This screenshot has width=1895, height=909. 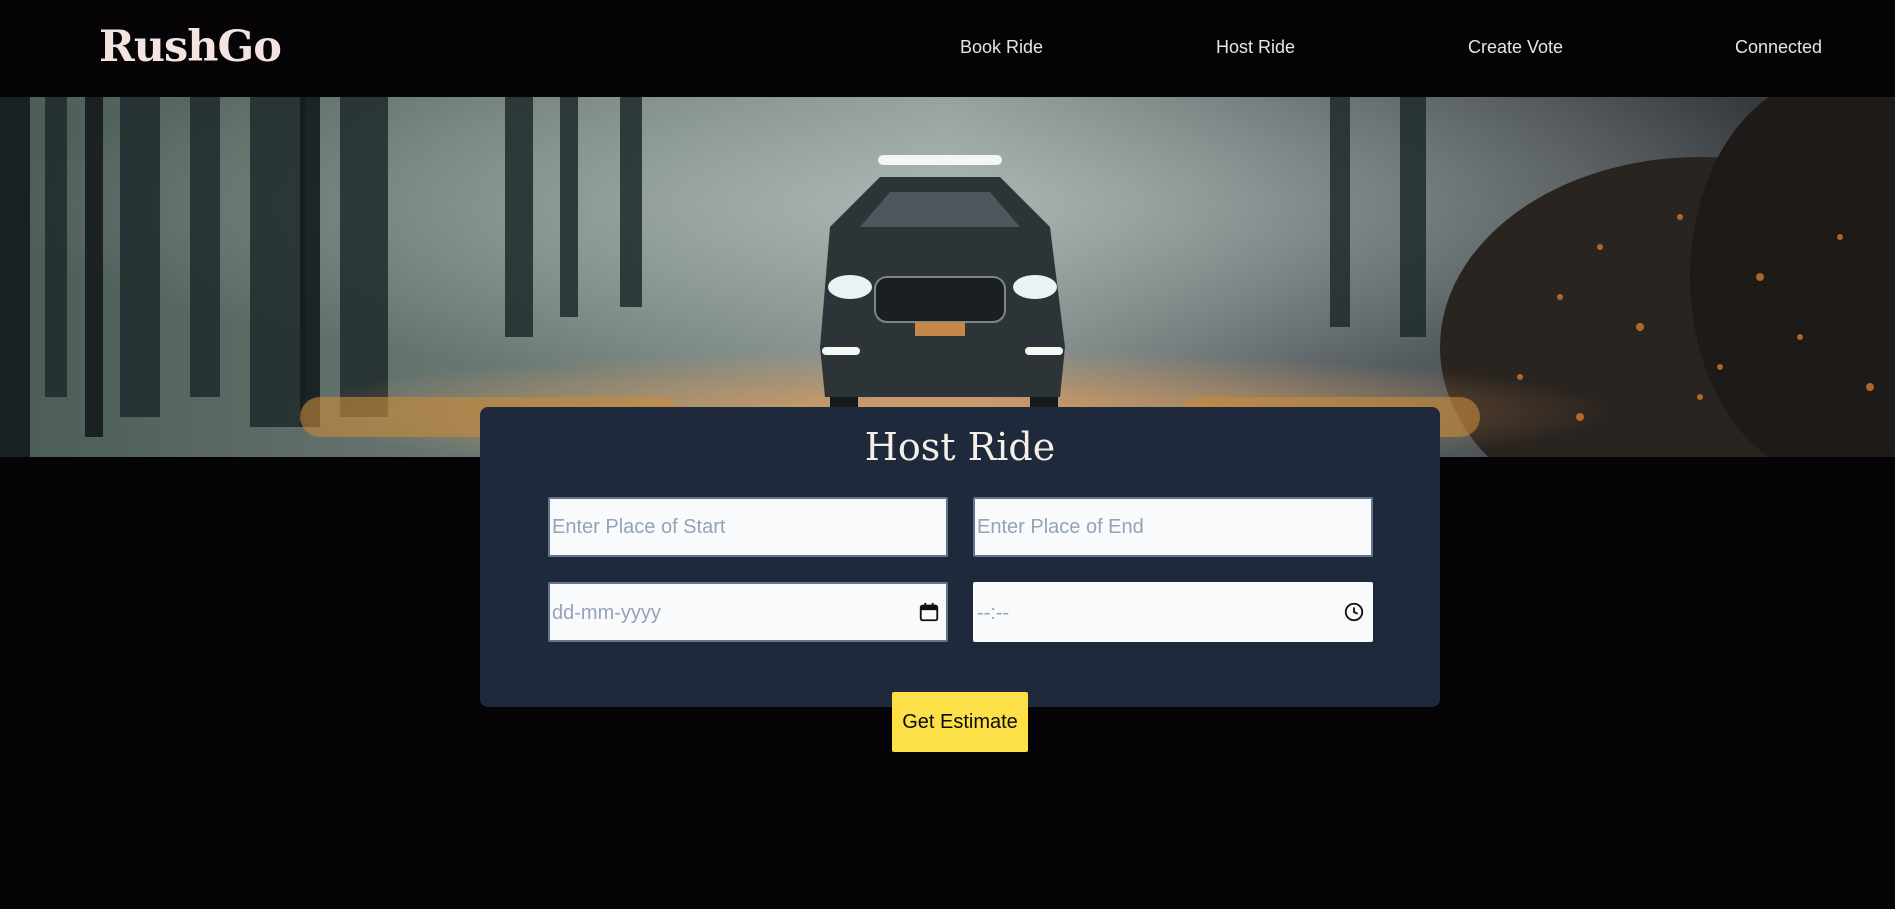 I want to click on get-estimate-button: Get Estimate, so click(x=960, y=722).